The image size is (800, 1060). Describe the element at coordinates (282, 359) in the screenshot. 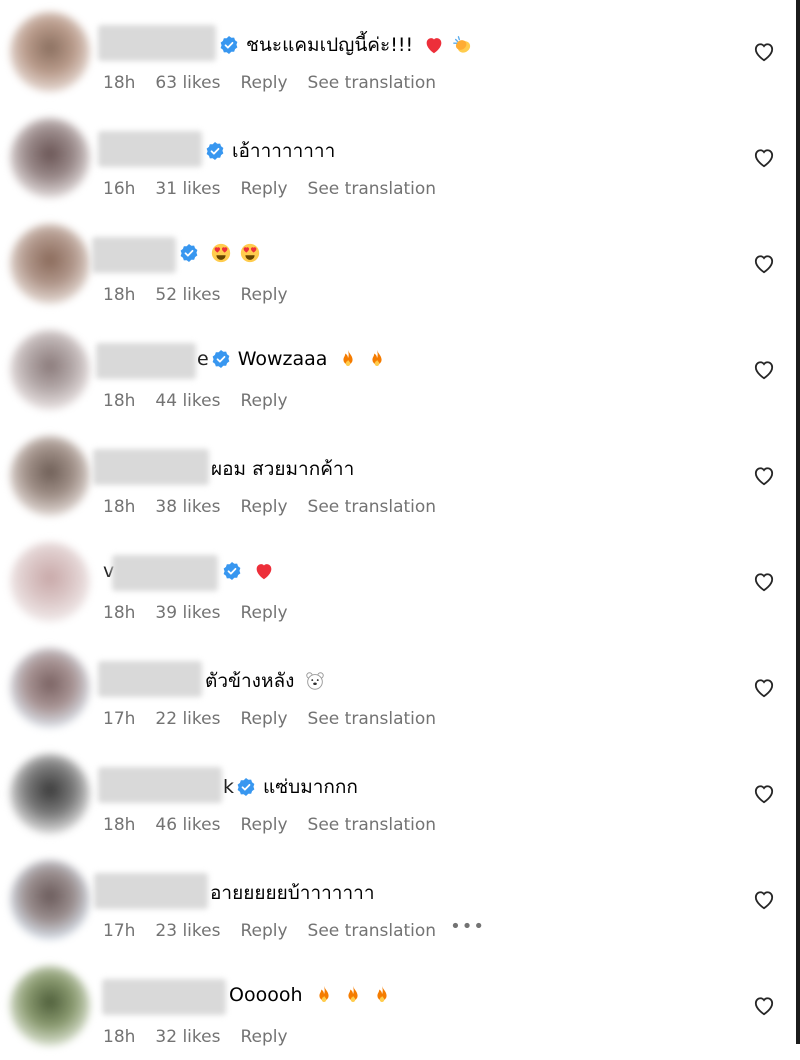

I see `comment-text: Wowzaaa` at that location.